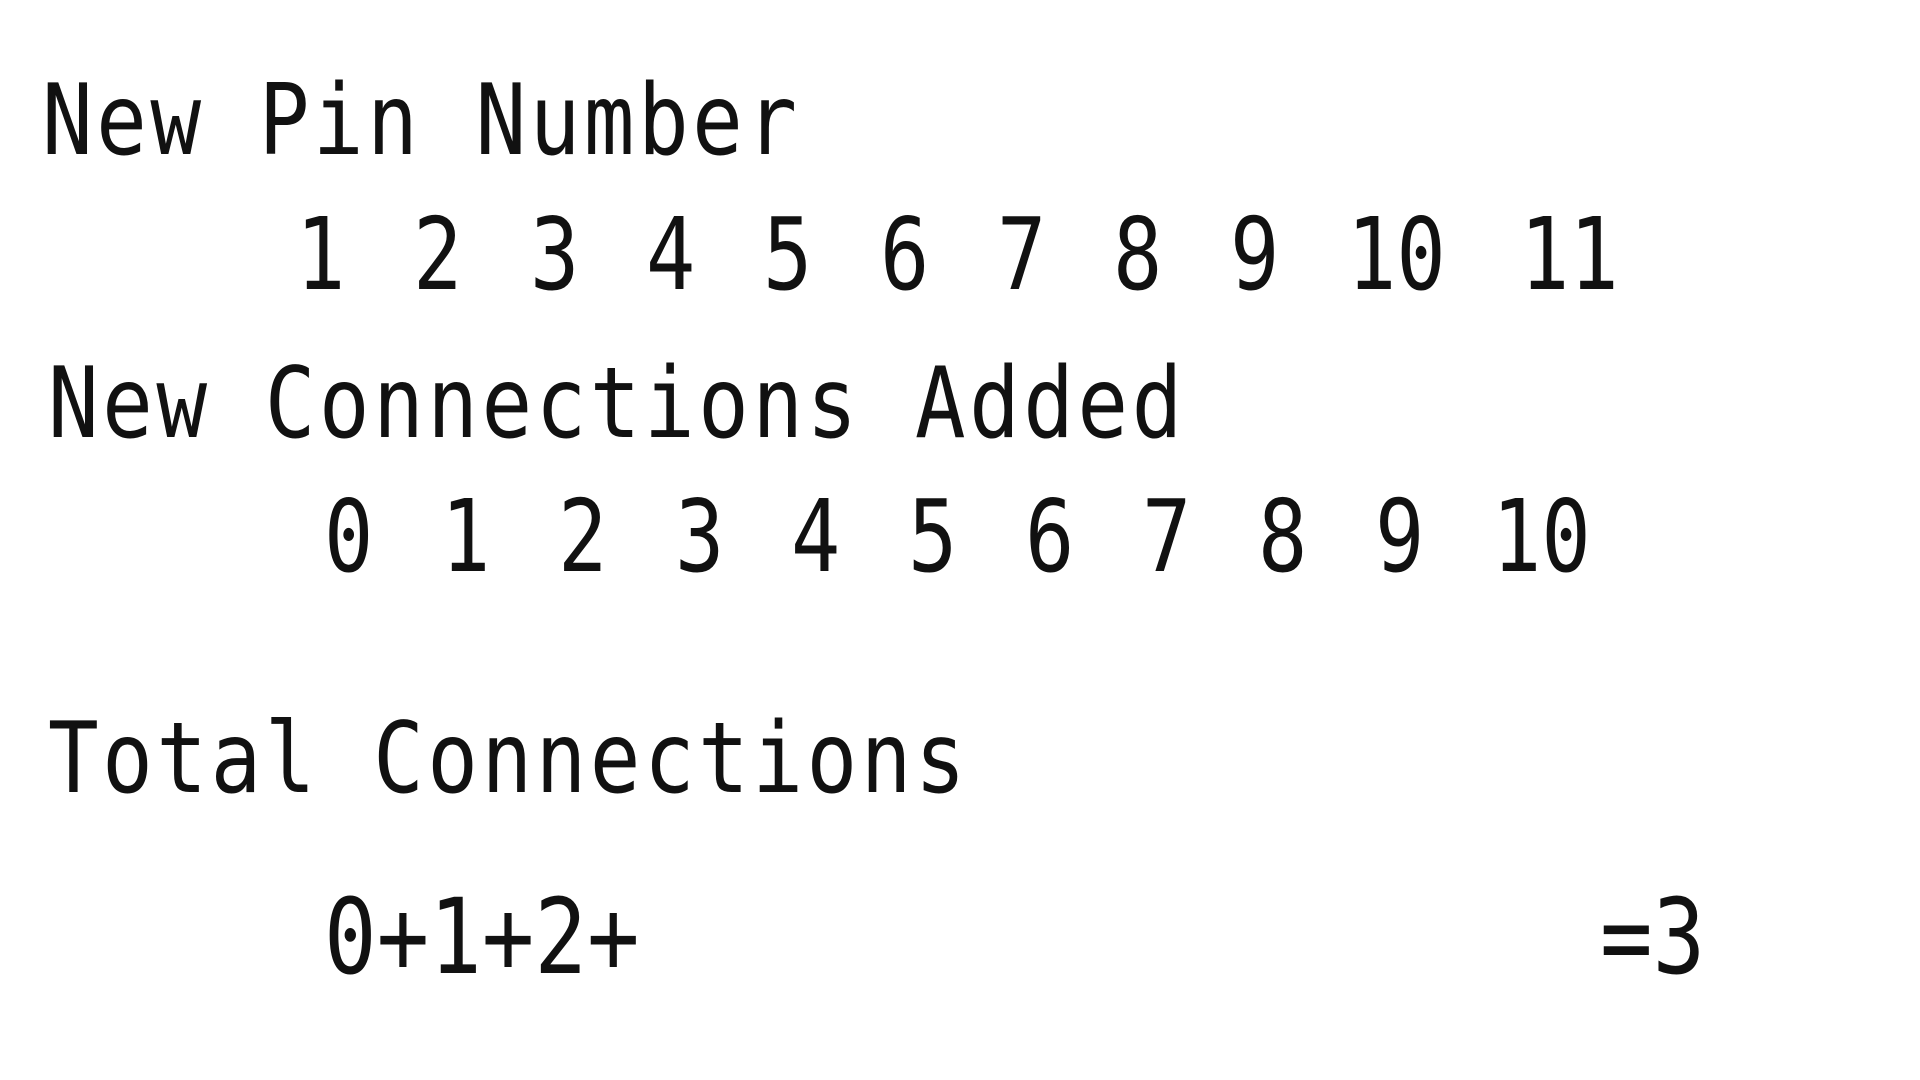 The height and width of the screenshot is (1080, 1920). I want to click on connections-added-value: 1, so click(466, 536).